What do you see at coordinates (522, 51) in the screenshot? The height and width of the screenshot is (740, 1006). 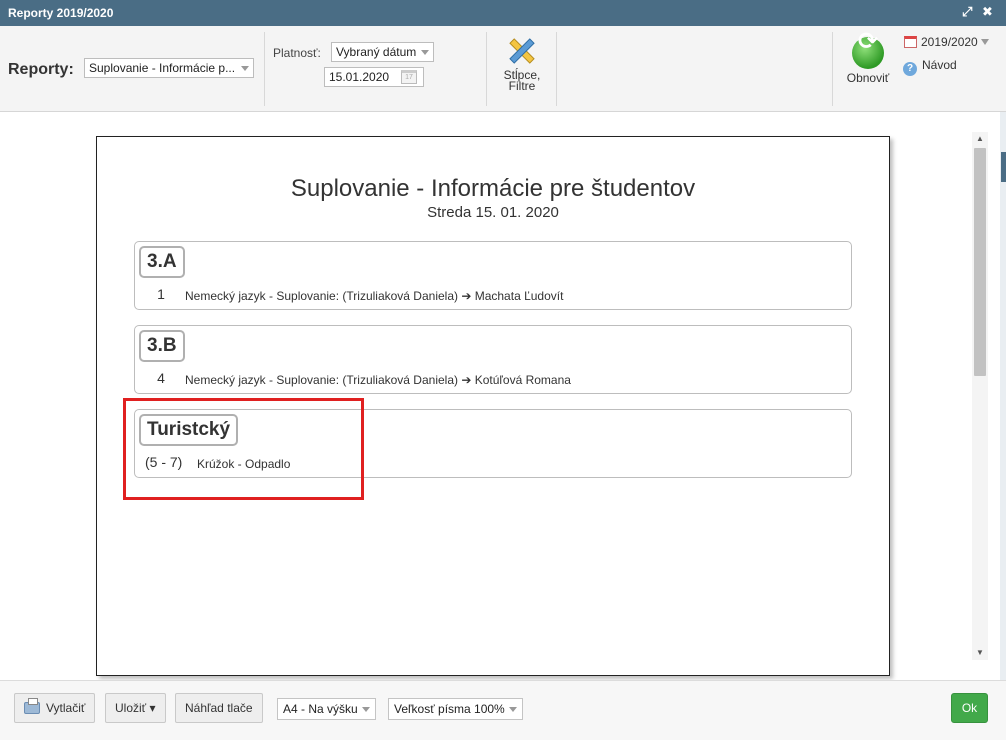 I see `pencil-ruler-icon` at bounding box center [522, 51].